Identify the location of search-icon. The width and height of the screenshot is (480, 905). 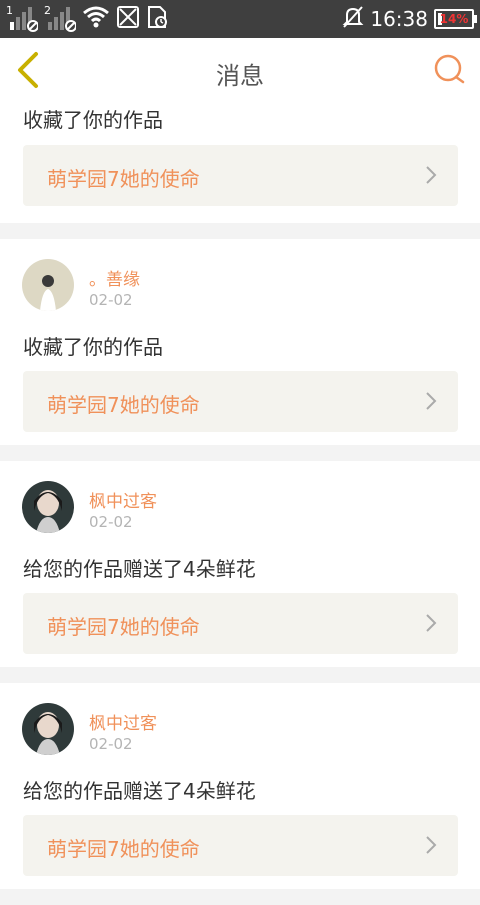
(449, 69).